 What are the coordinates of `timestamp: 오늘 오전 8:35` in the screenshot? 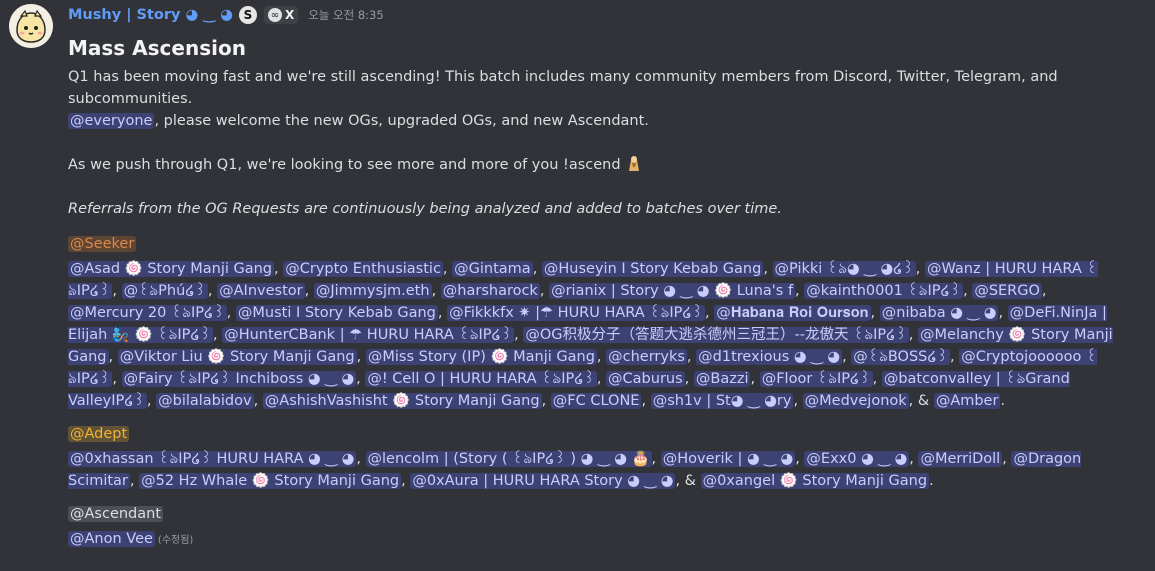 It's located at (345, 15).